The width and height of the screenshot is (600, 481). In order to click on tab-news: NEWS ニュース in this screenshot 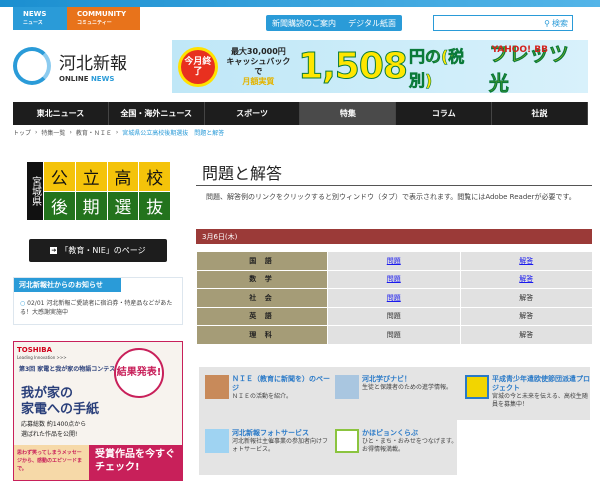, I will do `click(40, 18)`.